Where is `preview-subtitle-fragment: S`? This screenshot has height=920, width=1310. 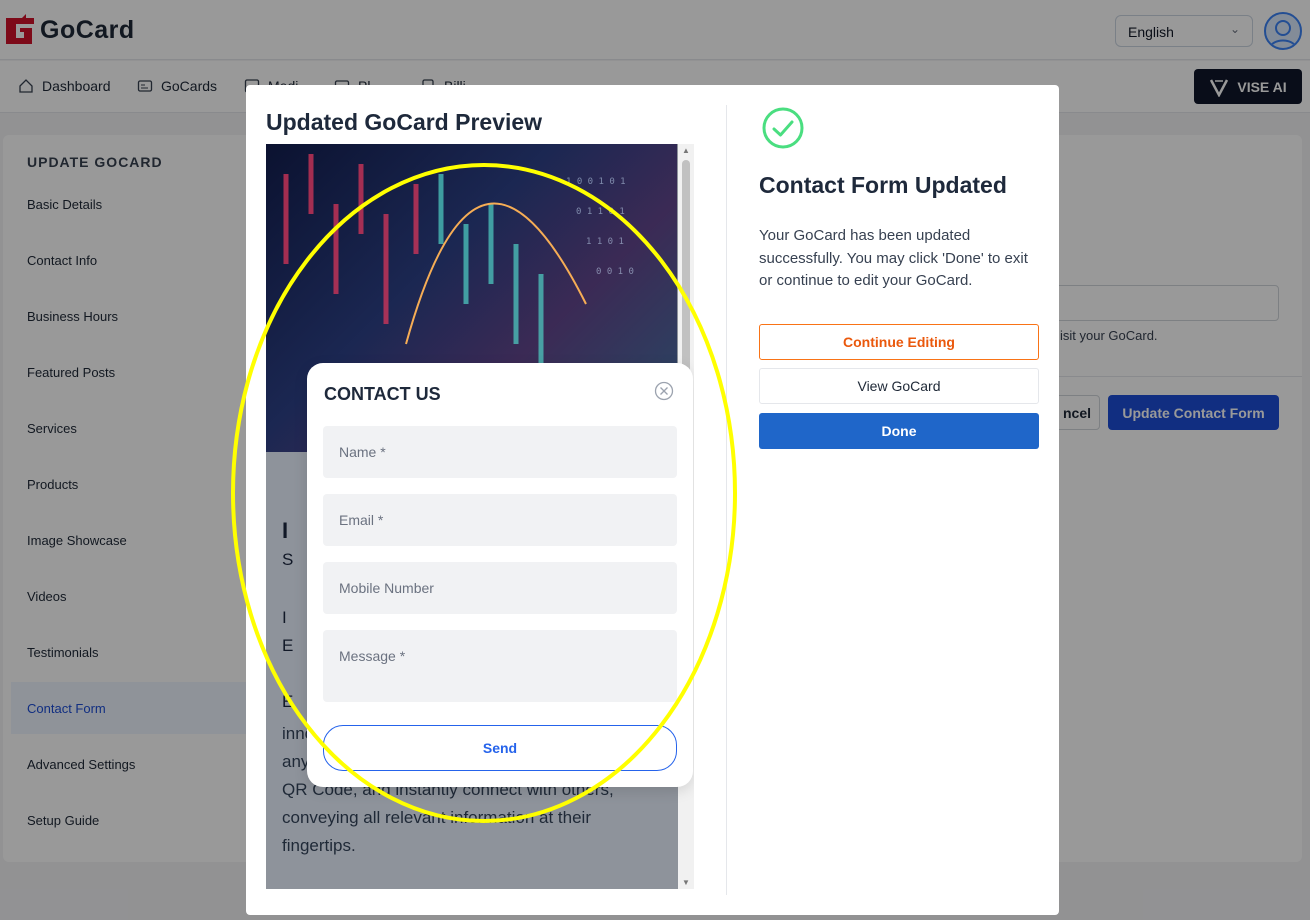
preview-subtitle-fragment: S is located at coordinates (288, 559).